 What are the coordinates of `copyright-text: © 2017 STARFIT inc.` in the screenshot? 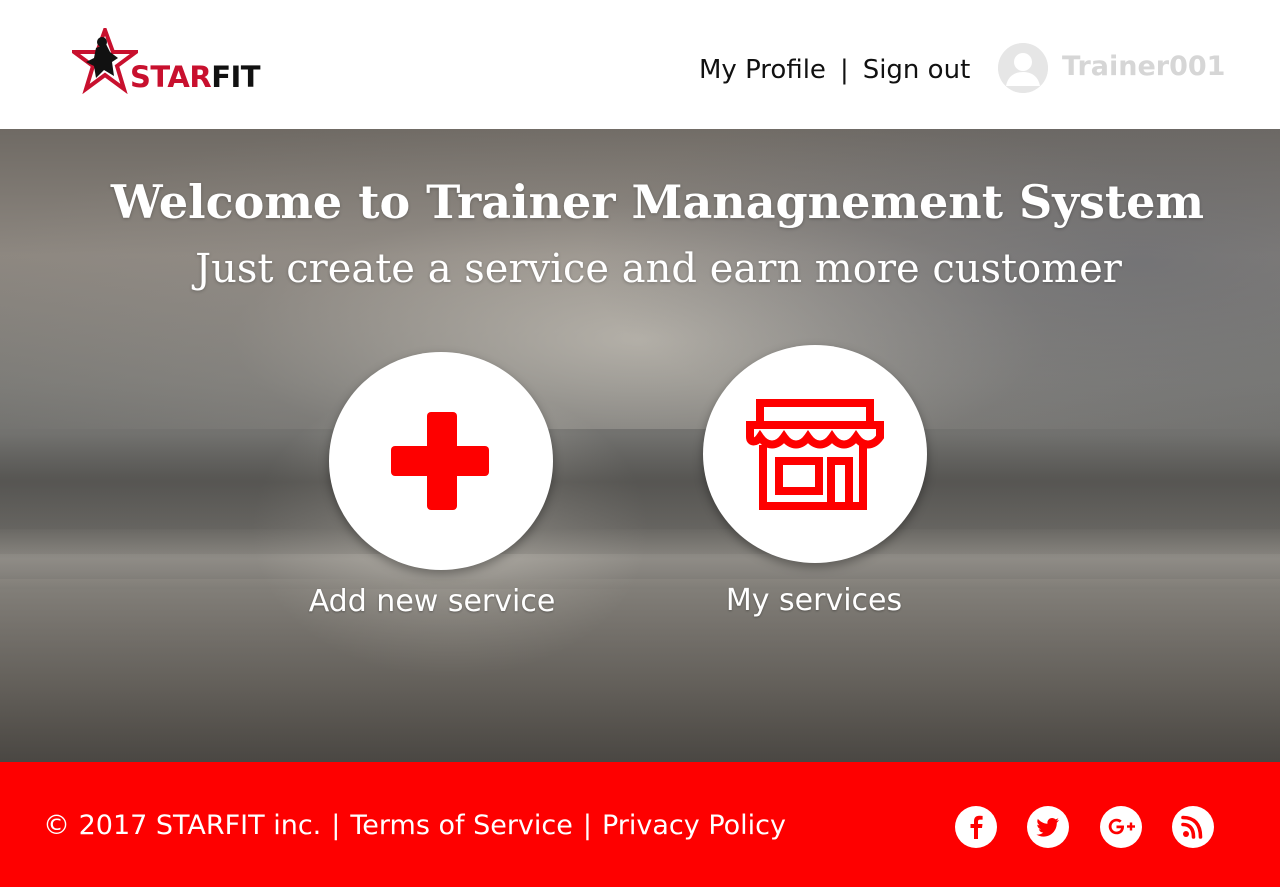 It's located at (182, 825).